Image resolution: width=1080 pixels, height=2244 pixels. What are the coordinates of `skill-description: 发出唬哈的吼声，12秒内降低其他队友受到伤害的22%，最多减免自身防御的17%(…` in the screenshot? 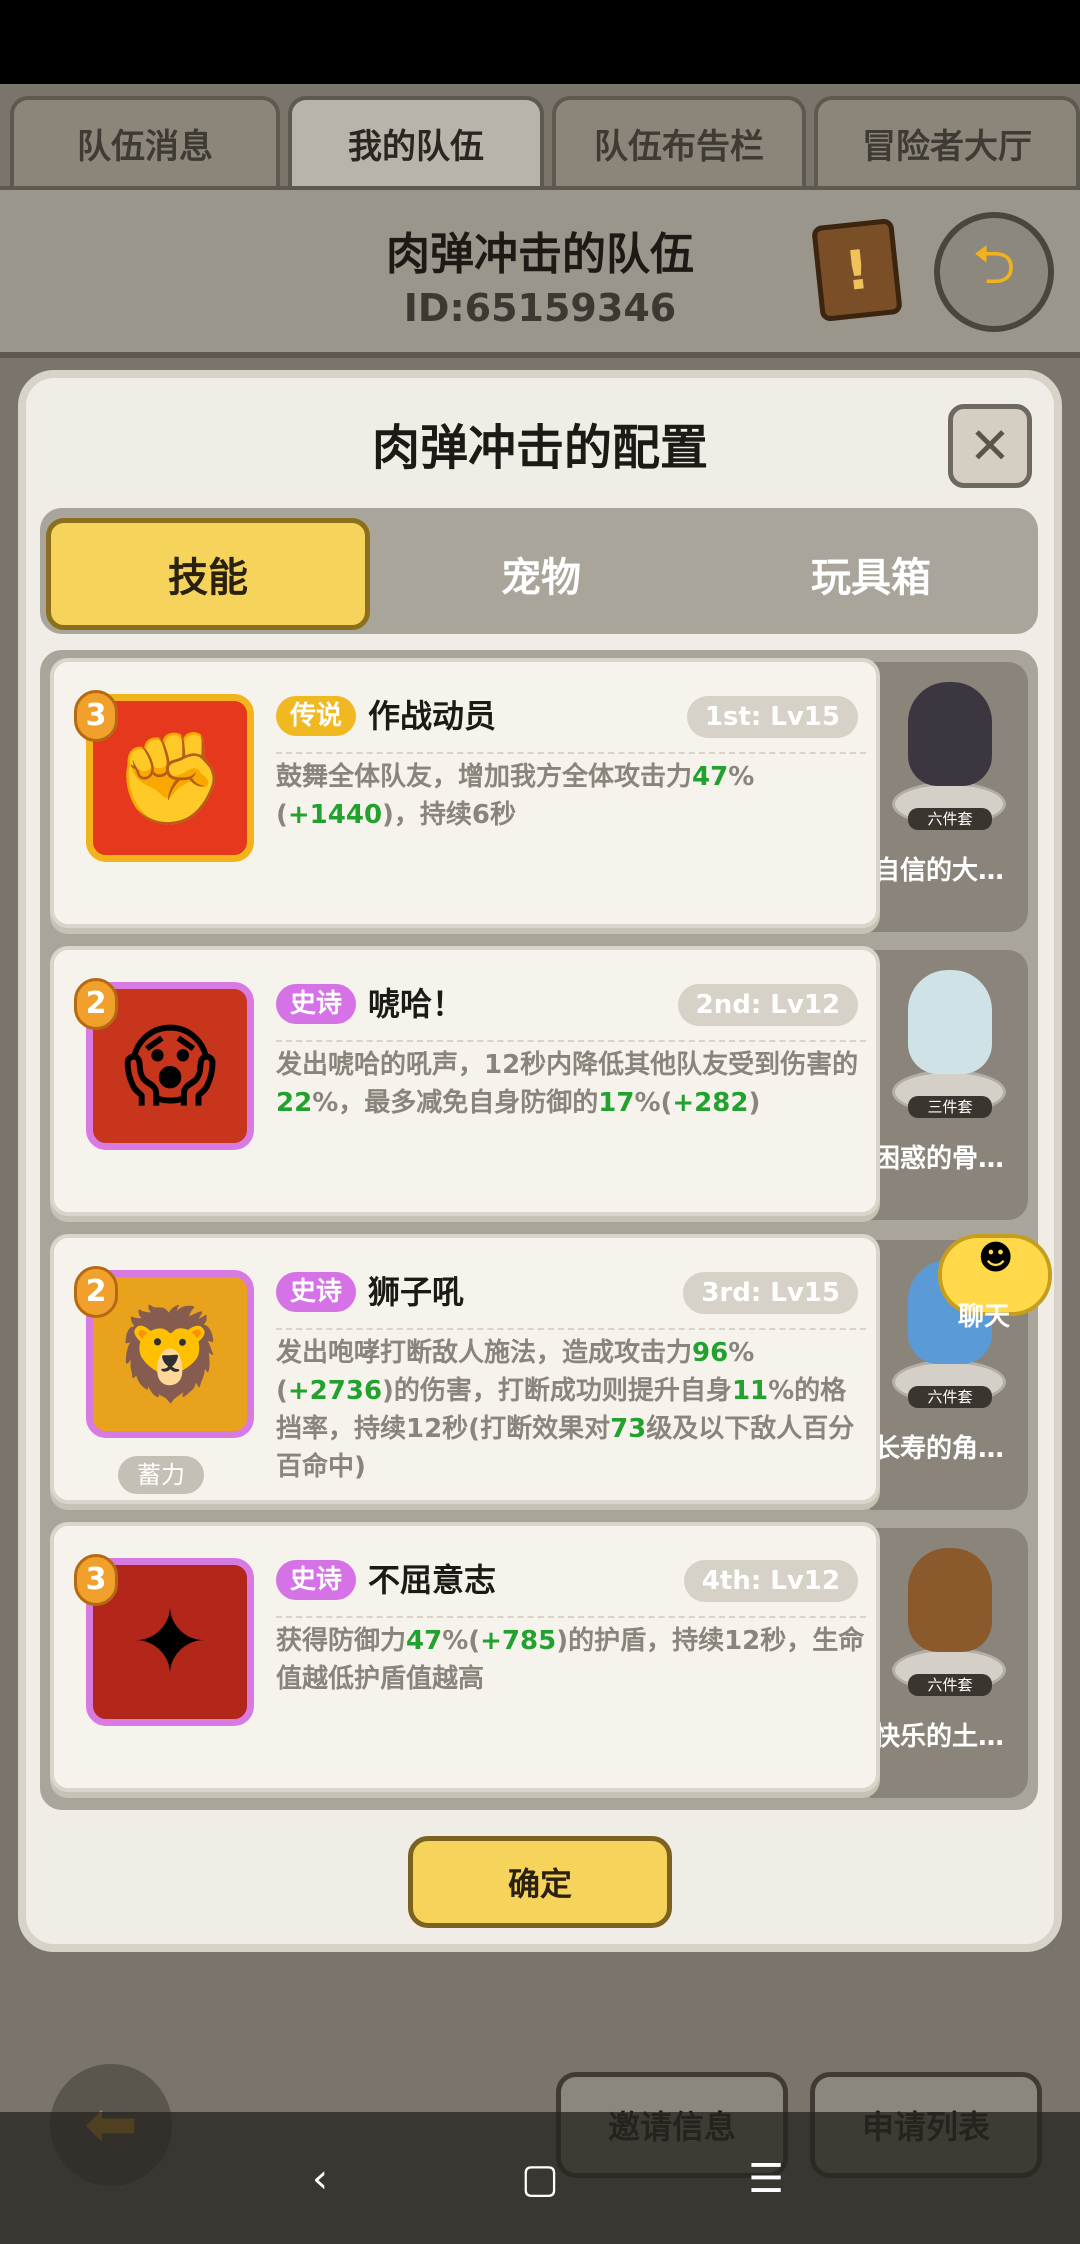 It's located at (567, 1084).